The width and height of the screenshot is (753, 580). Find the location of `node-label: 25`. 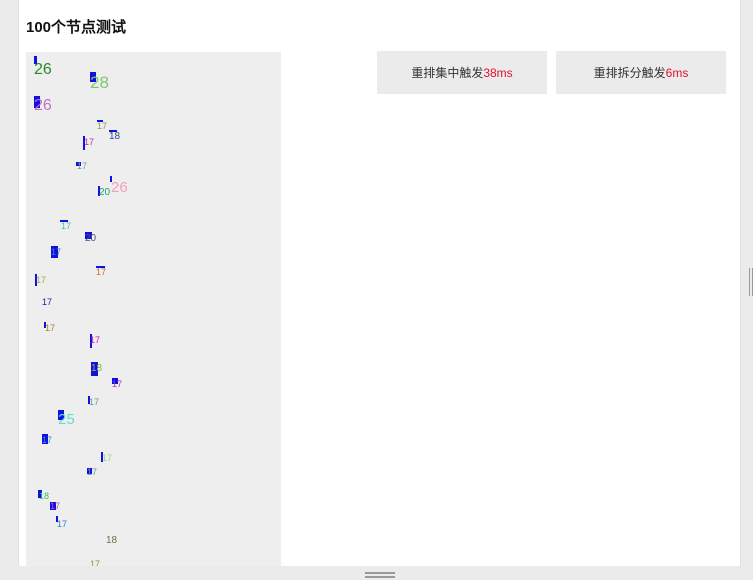

node-label: 25 is located at coordinates (66, 419).